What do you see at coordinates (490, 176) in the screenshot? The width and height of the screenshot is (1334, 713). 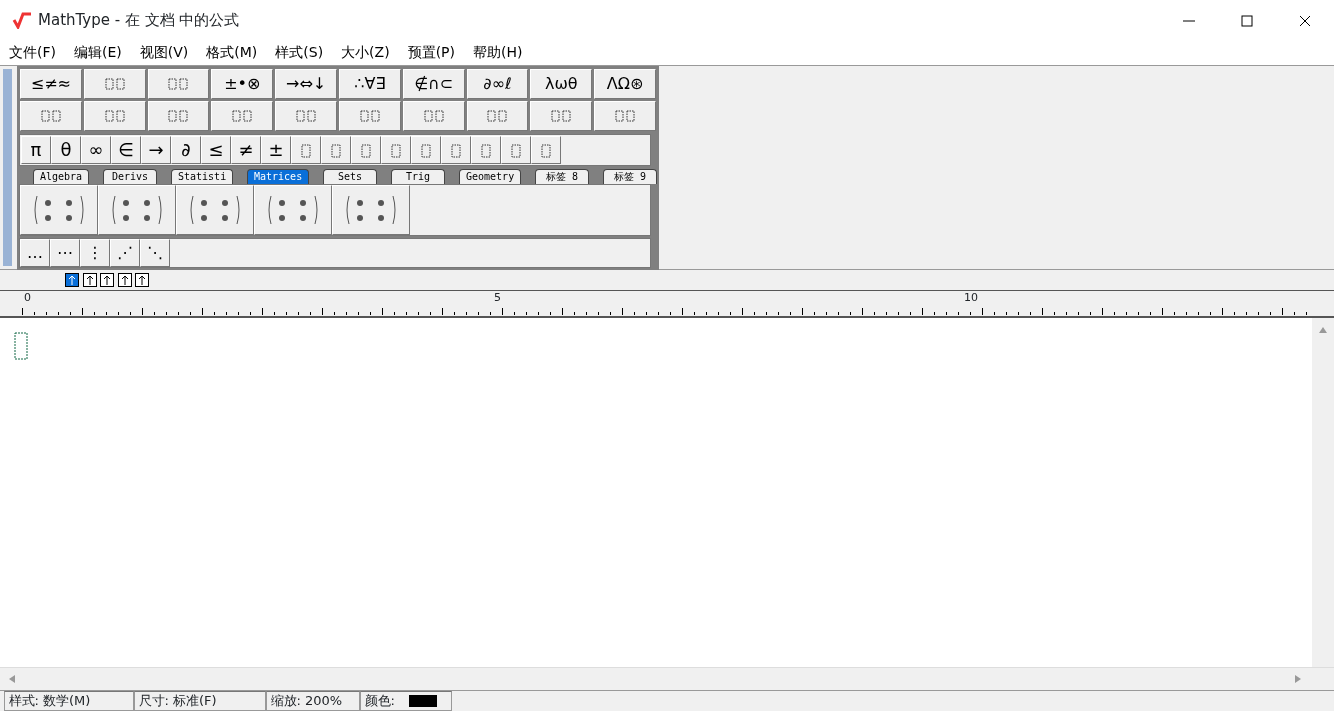 I see `tab: Geometry` at bounding box center [490, 176].